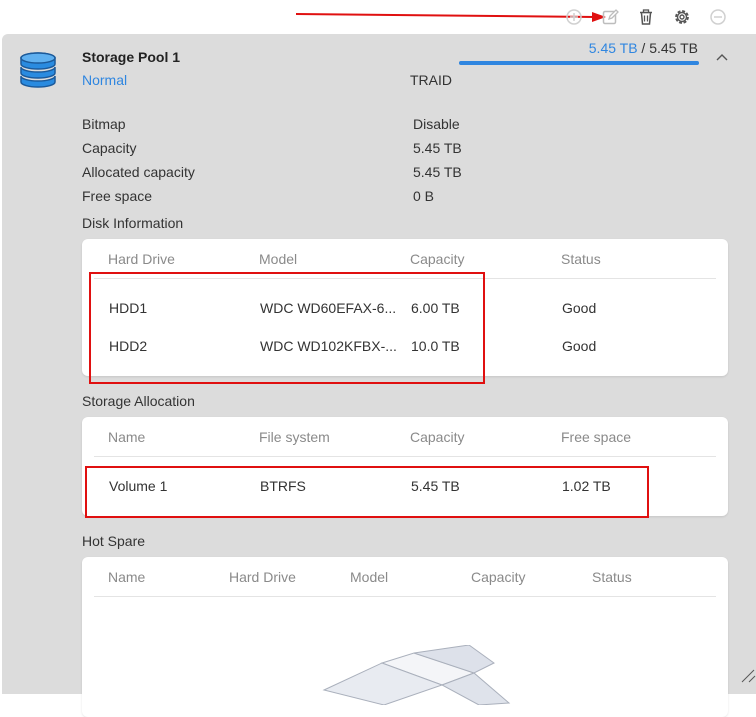 This screenshot has width=756, height=717. I want to click on toolbar, so click(646, 17).